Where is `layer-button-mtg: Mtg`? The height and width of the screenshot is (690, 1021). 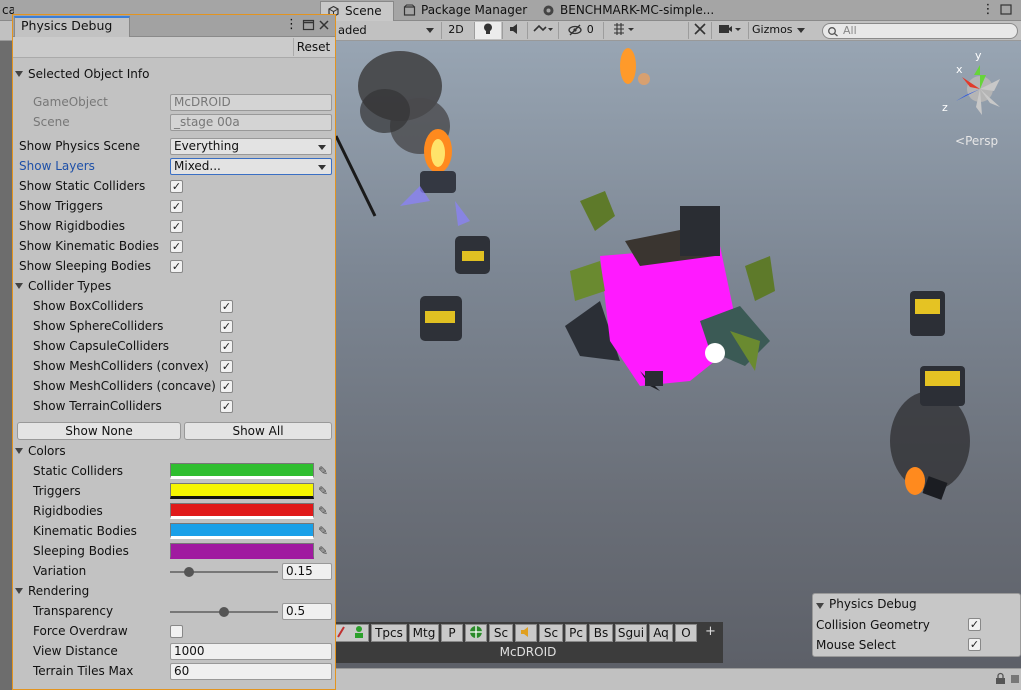 layer-button-mtg: Mtg is located at coordinates (424, 633).